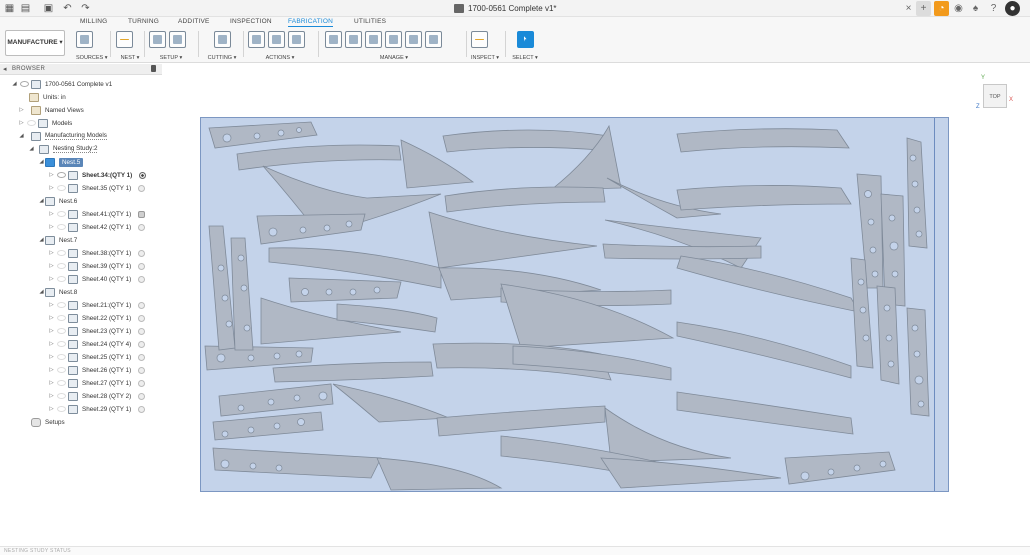 The image size is (1030, 555). I want to click on notification-icon: ♠, so click(975, 8).